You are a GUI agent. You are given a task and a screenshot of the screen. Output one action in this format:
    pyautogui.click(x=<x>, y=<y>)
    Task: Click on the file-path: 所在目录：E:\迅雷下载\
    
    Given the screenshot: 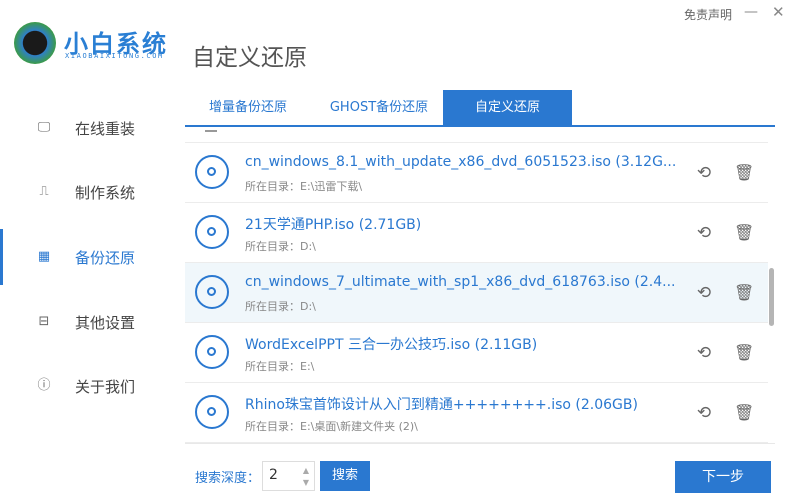 What is the action you would take?
    pyautogui.click(x=304, y=186)
    